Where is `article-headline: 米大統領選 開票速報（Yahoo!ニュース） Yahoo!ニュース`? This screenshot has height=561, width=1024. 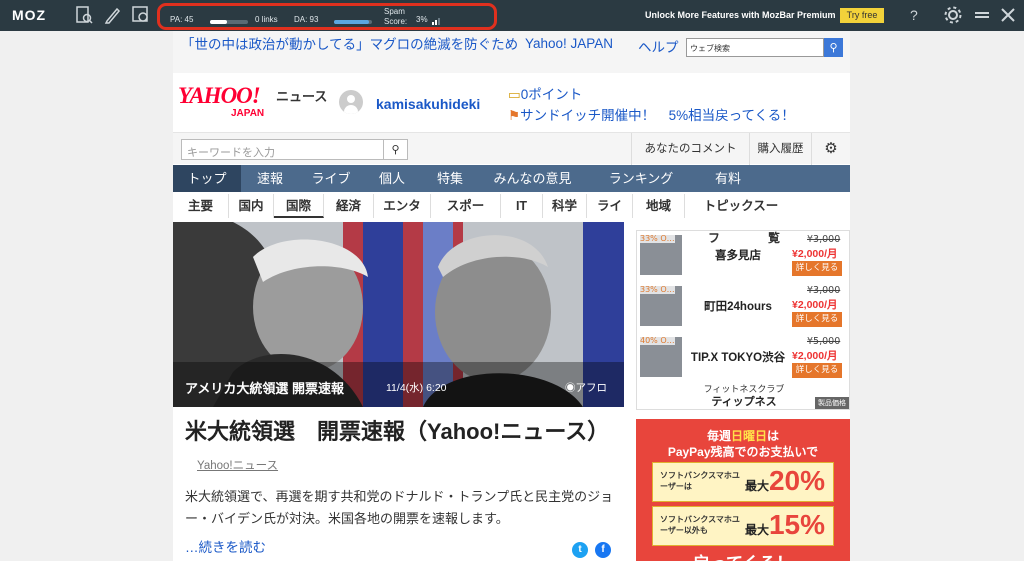
article-headline: 米大統領選 開票速報（Yahoo!ニュース） Yahoo!ニュース is located at coordinates (400, 449).